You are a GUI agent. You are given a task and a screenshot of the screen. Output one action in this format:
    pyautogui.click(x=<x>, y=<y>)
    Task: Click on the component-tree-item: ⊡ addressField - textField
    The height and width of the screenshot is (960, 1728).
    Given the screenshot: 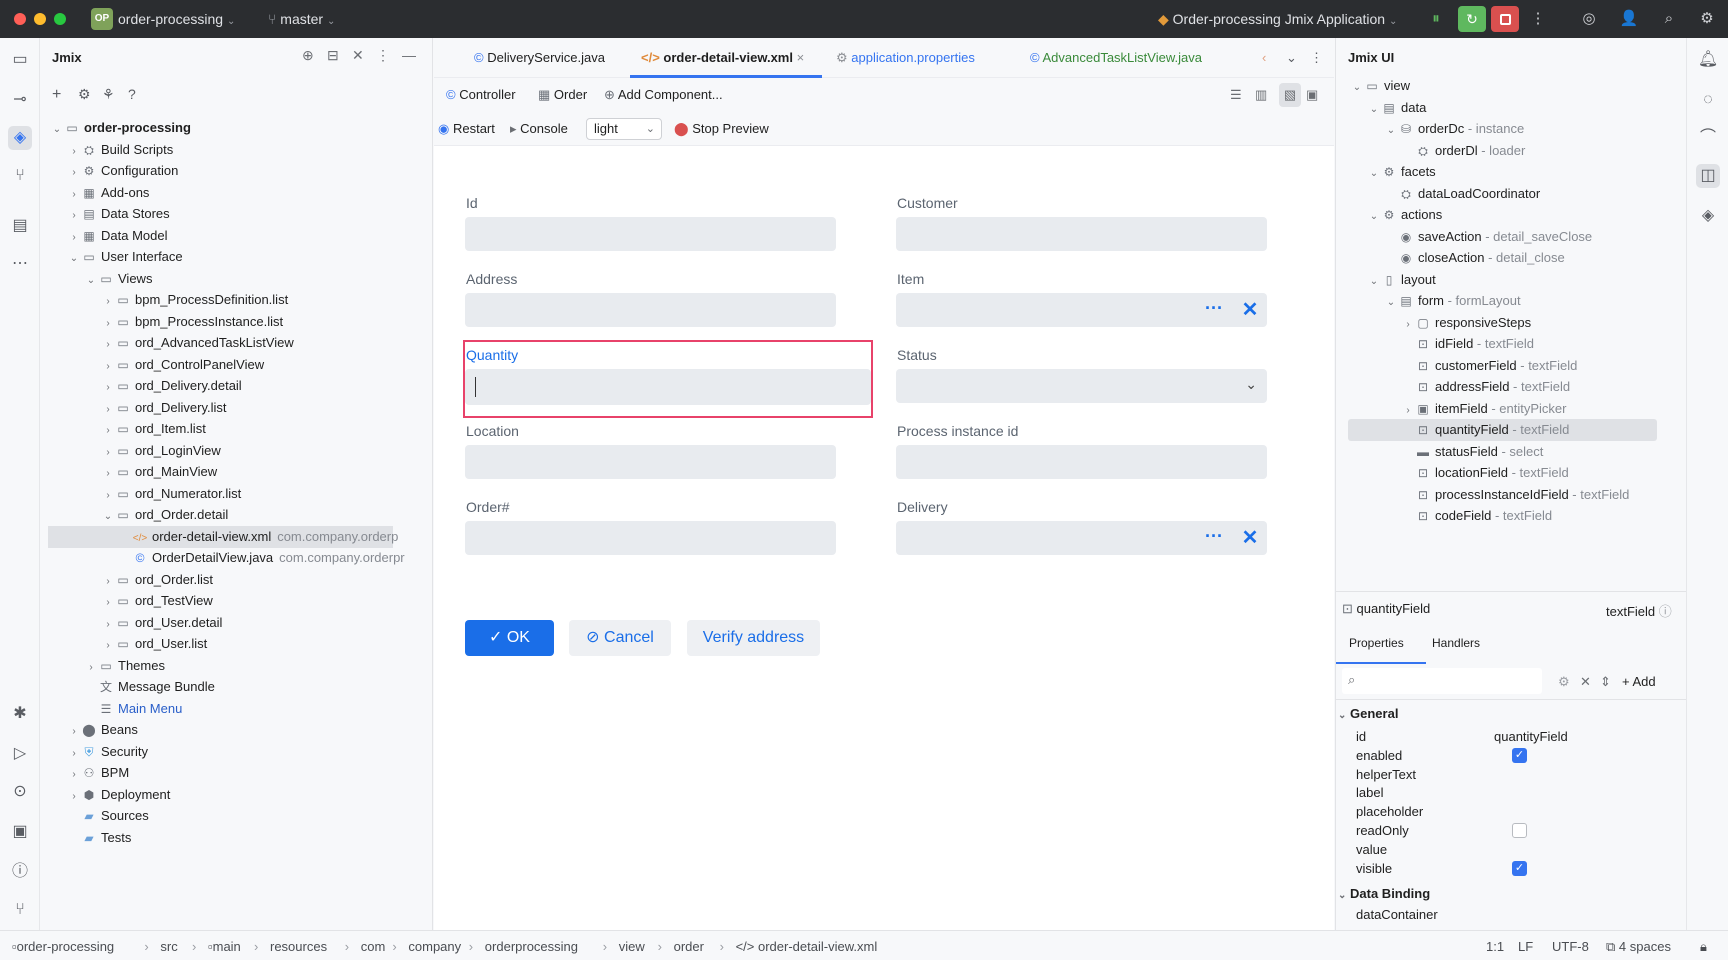 What is the action you would take?
    pyautogui.click(x=1502, y=387)
    